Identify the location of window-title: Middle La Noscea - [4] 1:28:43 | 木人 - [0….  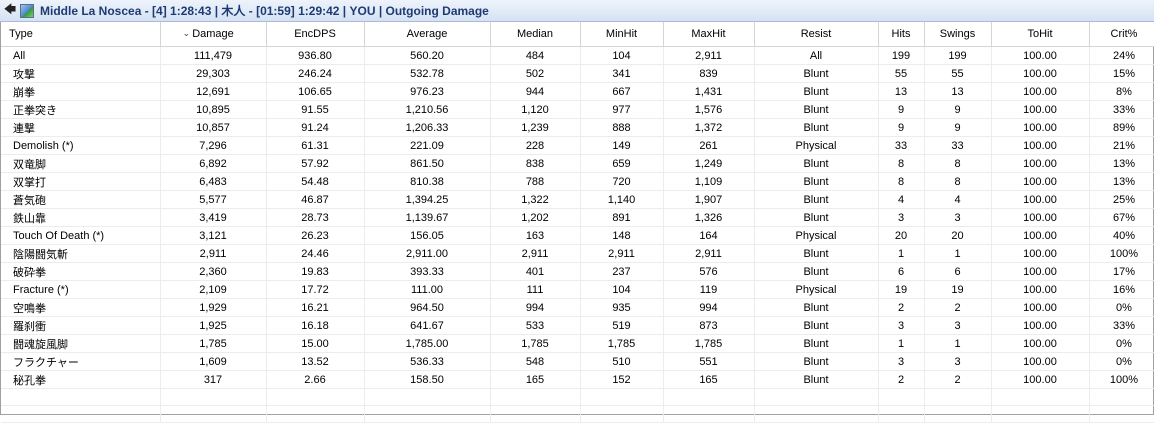
(264, 11).